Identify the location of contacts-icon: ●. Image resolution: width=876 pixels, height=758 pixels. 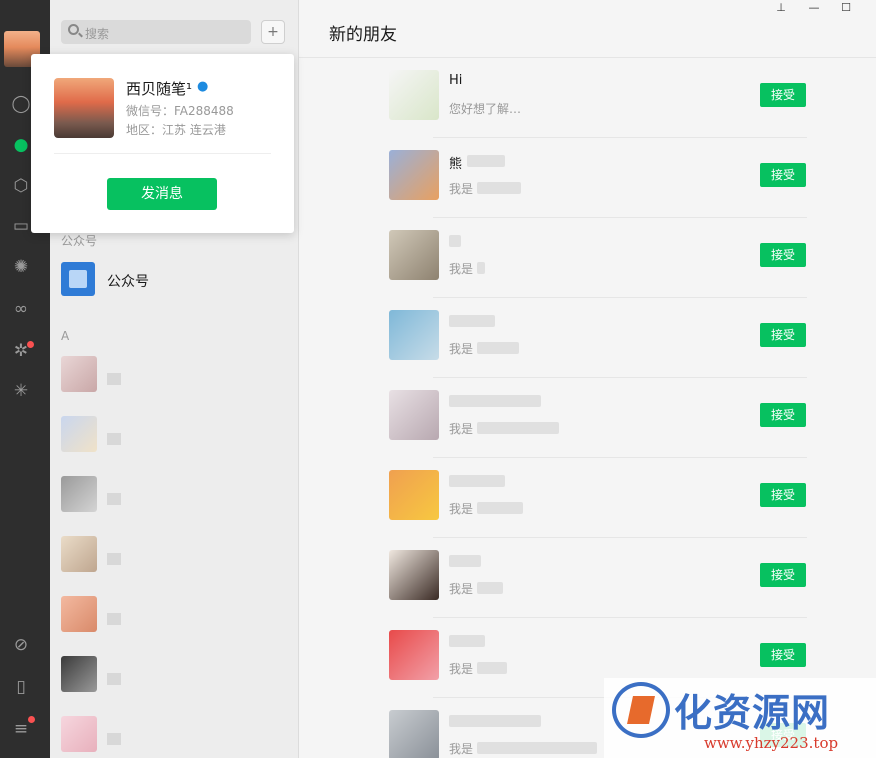
(21, 145).